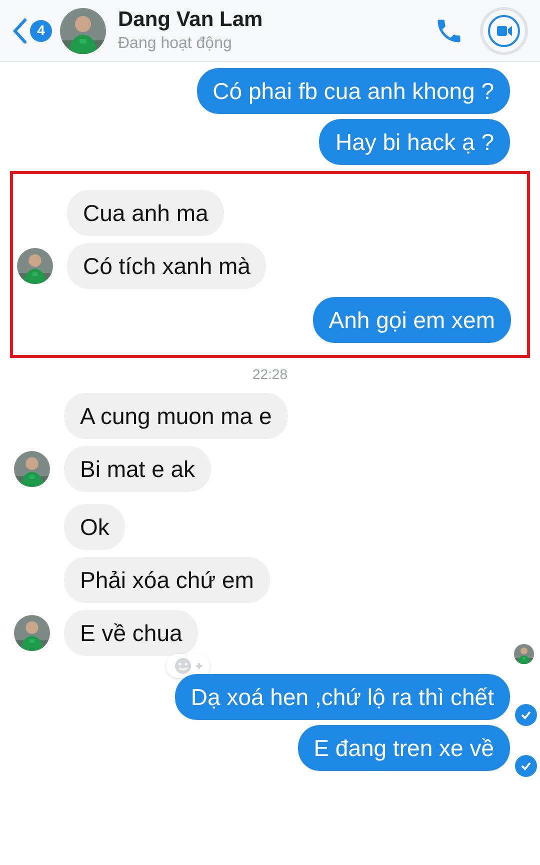  What do you see at coordinates (270, 374) in the screenshot?
I see `timestamp: 22:28` at bounding box center [270, 374].